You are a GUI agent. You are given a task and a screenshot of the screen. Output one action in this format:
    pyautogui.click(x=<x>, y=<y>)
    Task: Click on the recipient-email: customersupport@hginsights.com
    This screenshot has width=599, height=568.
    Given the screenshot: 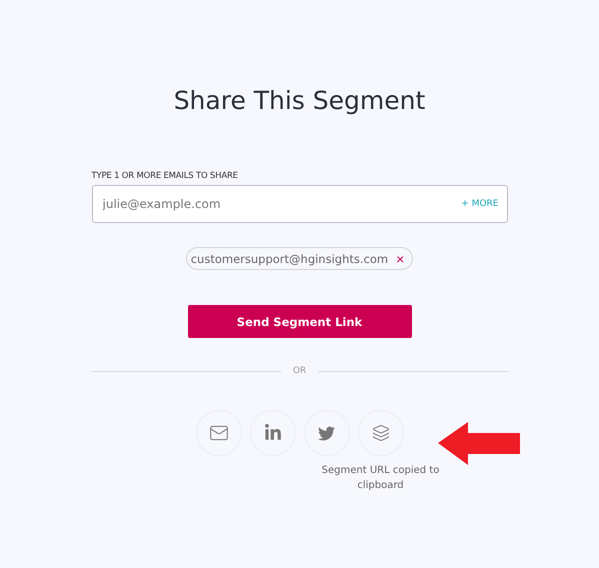 What is the action you would take?
    pyautogui.click(x=289, y=259)
    